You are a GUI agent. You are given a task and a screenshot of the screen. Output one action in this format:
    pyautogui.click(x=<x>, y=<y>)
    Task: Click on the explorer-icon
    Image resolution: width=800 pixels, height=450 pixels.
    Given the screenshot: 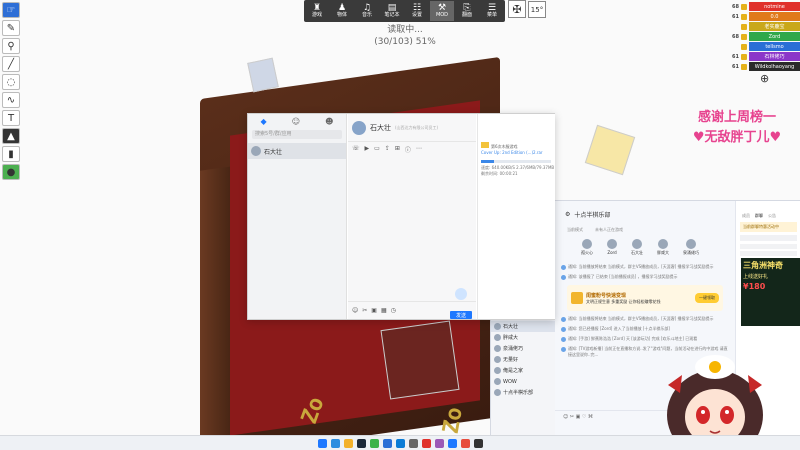 What is the action you would take?
    pyautogui.click(x=348, y=443)
    